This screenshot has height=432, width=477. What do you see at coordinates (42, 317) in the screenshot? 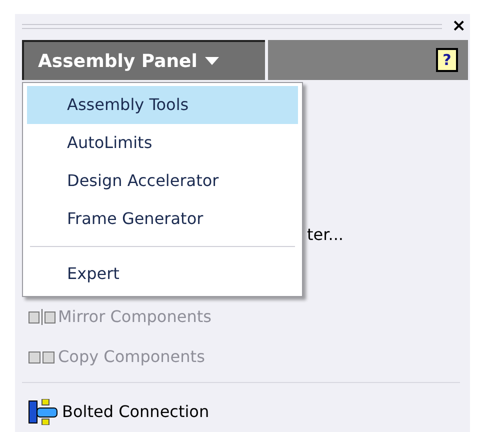
I see `mirror-blocks-icon` at bounding box center [42, 317].